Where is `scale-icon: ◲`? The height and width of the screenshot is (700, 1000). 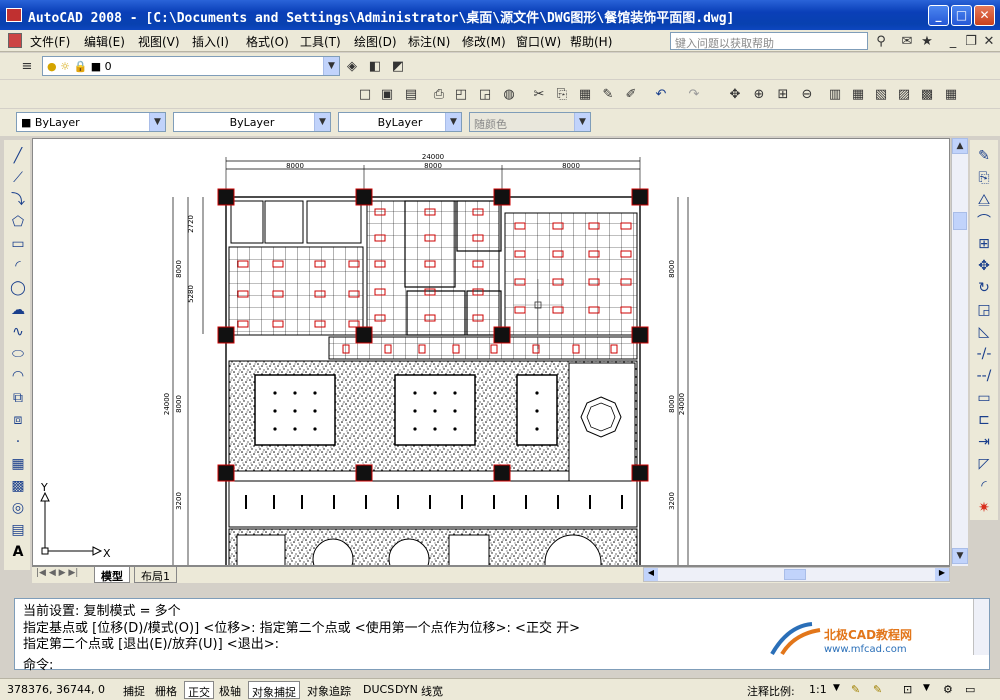 scale-icon: ◲ is located at coordinates (984, 310).